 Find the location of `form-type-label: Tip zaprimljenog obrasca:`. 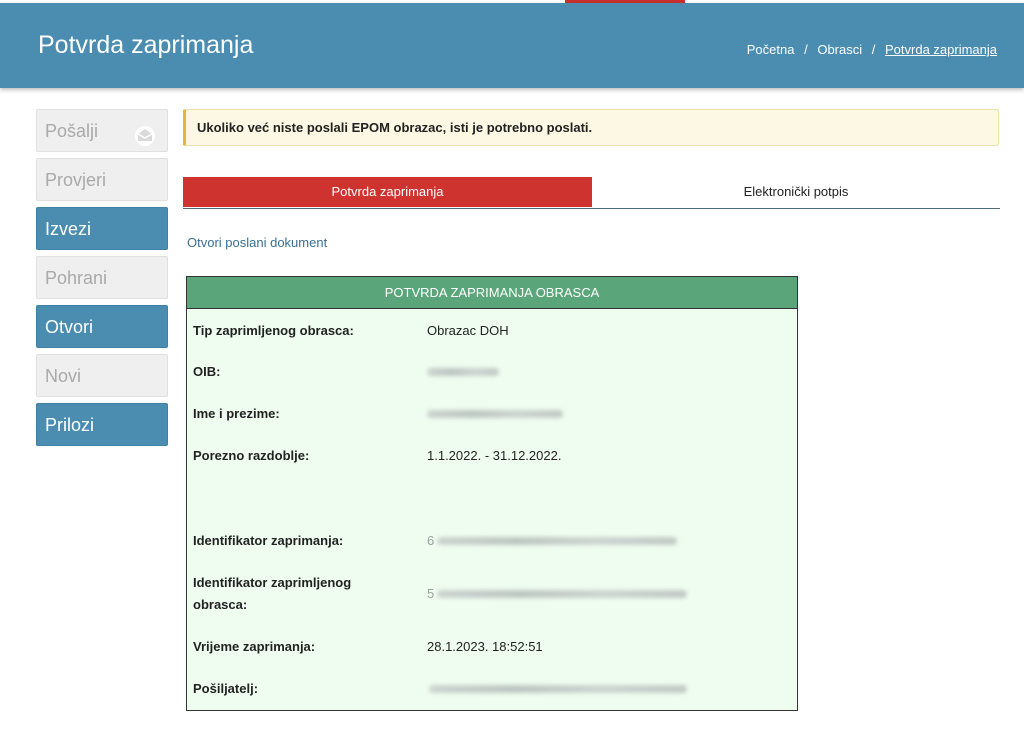

form-type-label: Tip zaprimljenog obrasca: is located at coordinates (273, 330).